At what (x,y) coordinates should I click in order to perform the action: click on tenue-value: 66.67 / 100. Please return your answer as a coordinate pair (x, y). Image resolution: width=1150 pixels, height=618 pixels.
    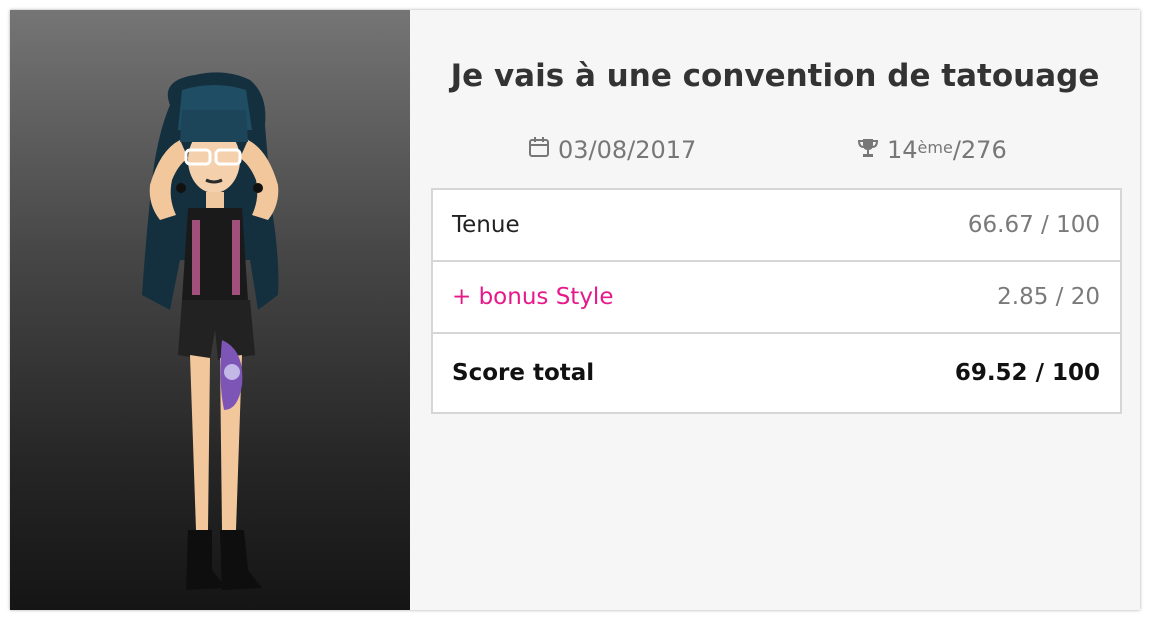
    Looking at the image, I should click on (1033, 225).